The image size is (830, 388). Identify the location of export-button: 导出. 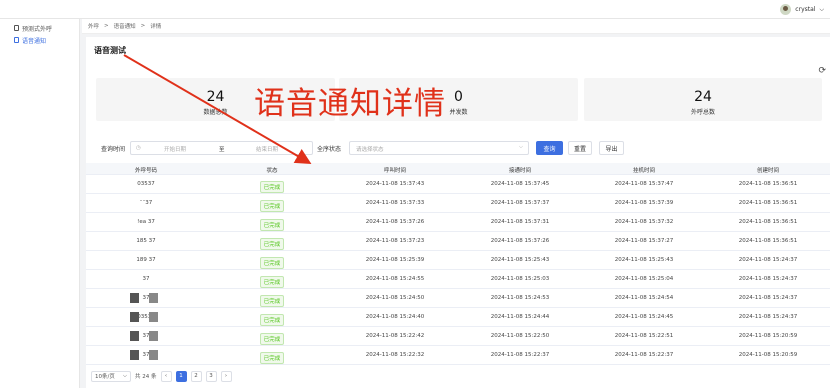
(611, 148).